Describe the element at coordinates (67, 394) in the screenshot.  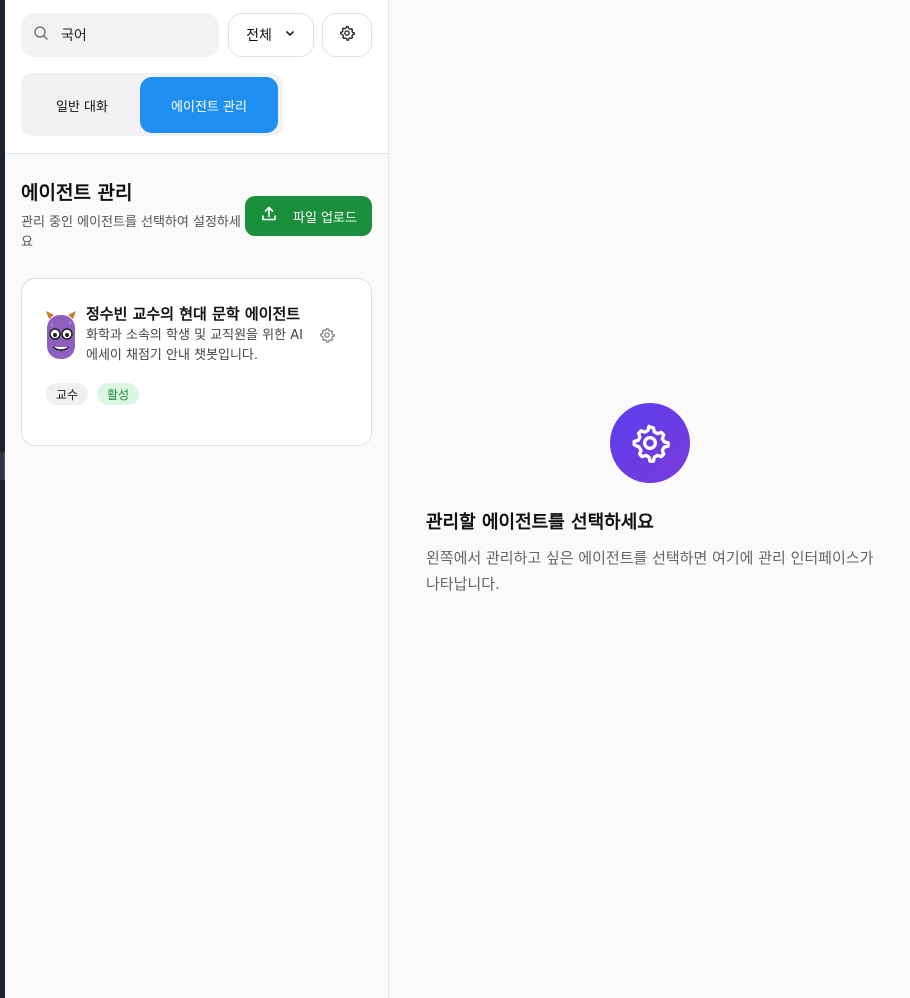
I see `role-badge: 교수` at that location.